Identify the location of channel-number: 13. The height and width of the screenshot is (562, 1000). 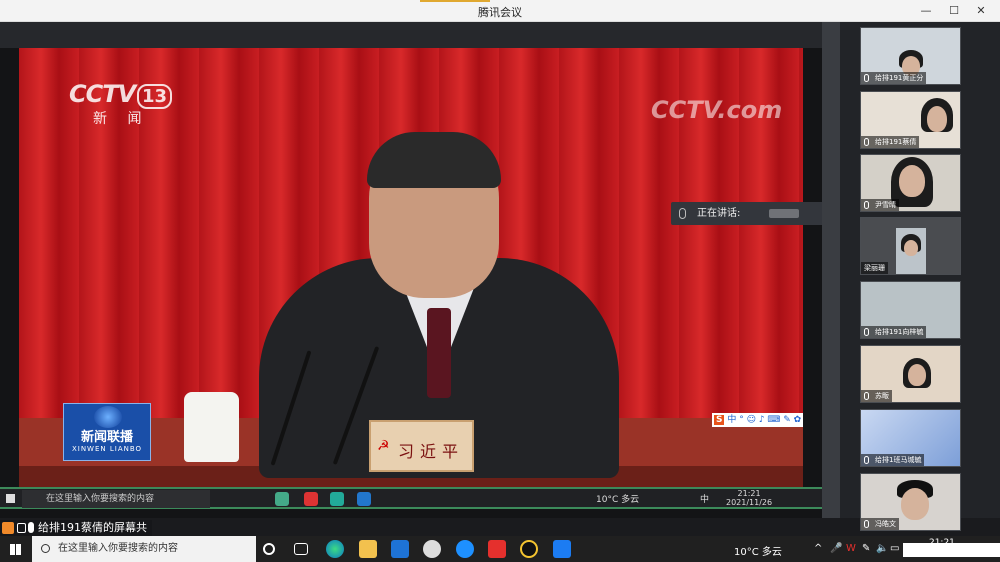
(155, 96).